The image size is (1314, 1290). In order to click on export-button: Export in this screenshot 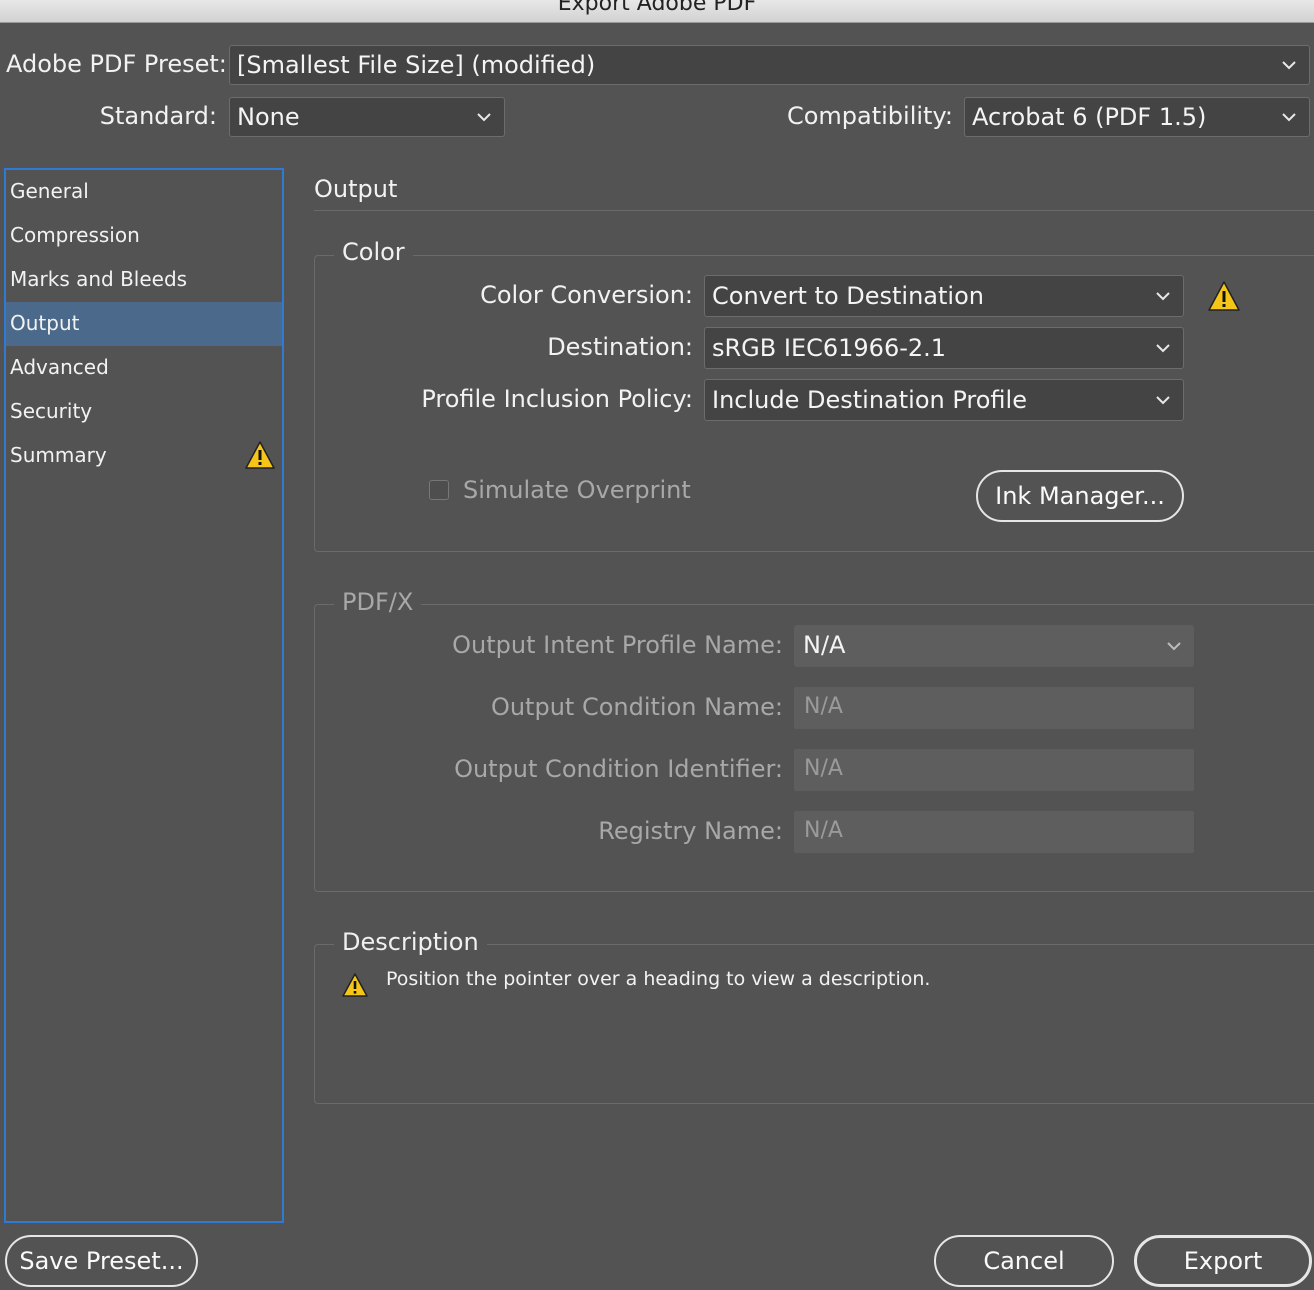, I will do `click(1223, 1261)`.